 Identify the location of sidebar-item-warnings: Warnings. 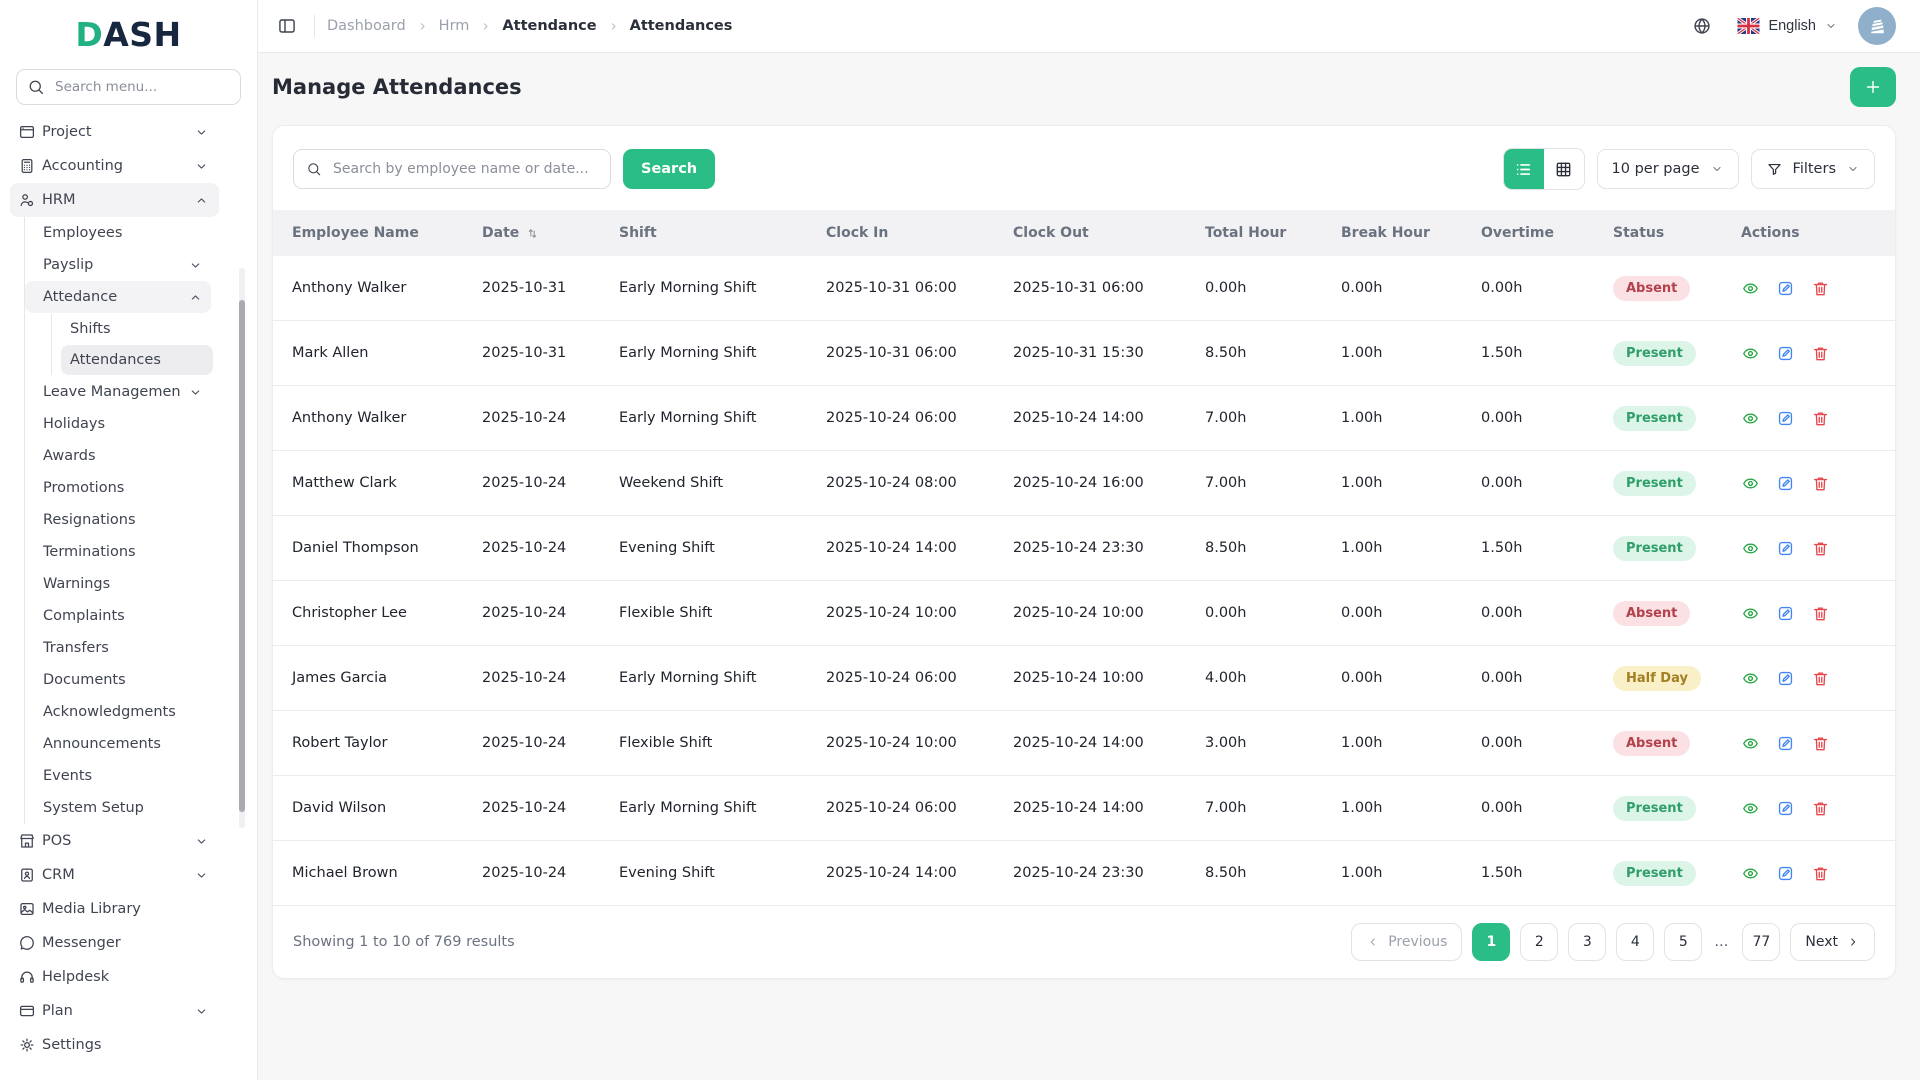
(118, 584).